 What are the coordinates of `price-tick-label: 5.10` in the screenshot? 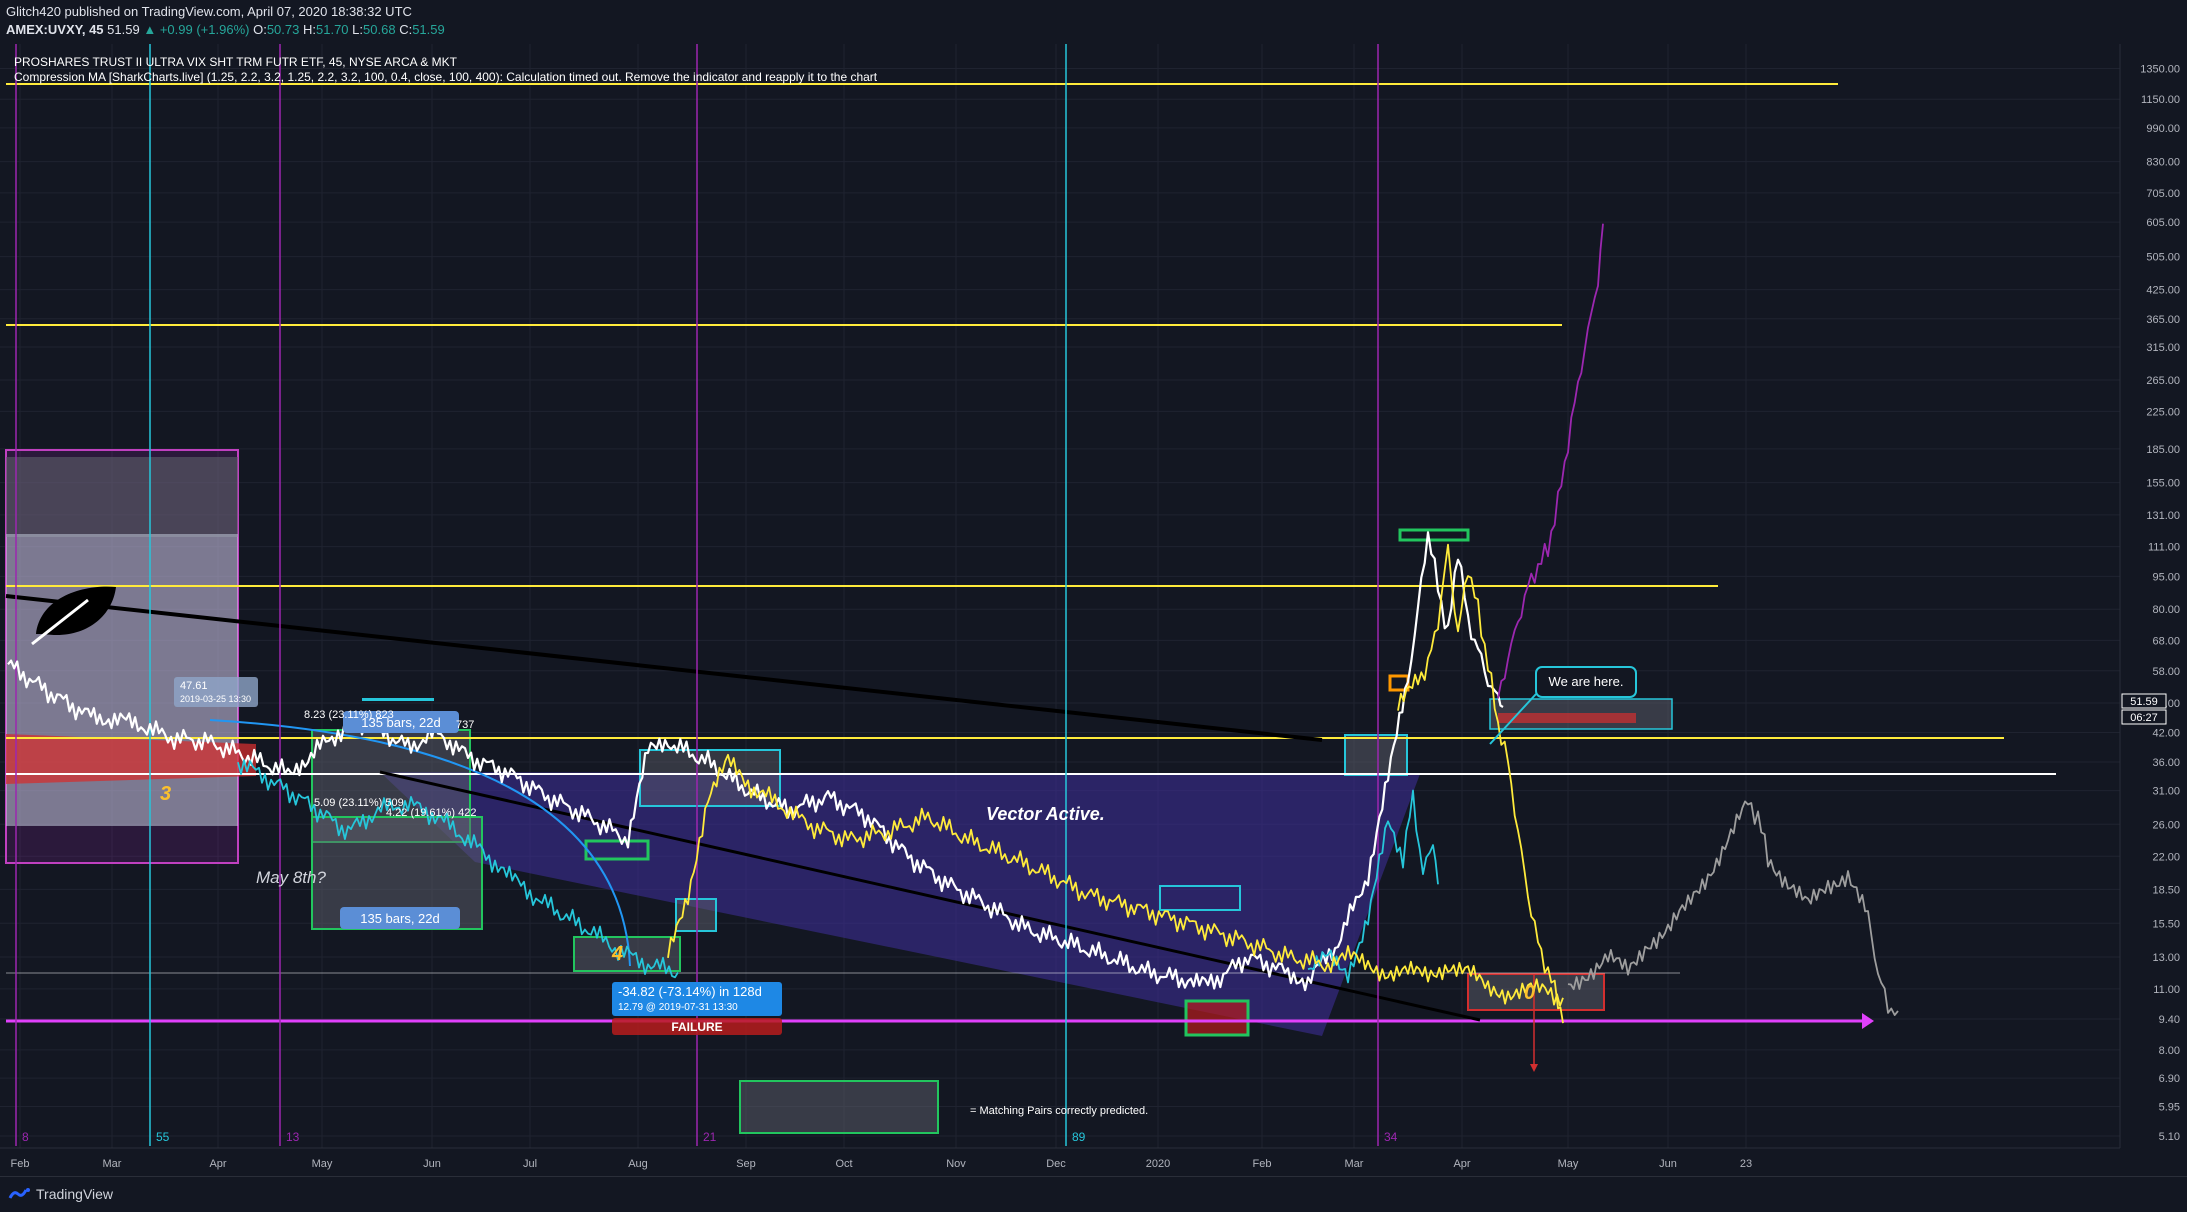 It's located at (2169, 1137).